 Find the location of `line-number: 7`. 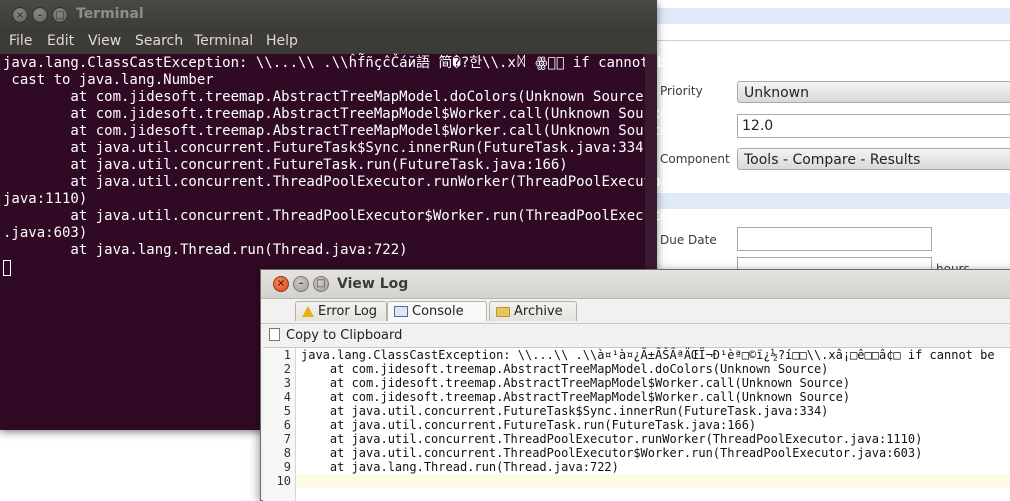

line-number: 7 is located at coordinates (287, 439).